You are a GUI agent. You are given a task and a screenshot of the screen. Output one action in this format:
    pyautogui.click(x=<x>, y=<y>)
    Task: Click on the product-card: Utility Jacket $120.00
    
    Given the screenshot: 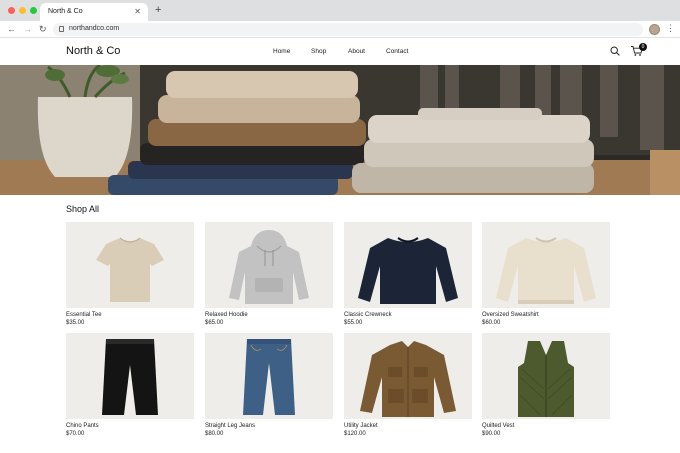 What is the action you would take?
    pyautogui.click(x=408, y=385)
    